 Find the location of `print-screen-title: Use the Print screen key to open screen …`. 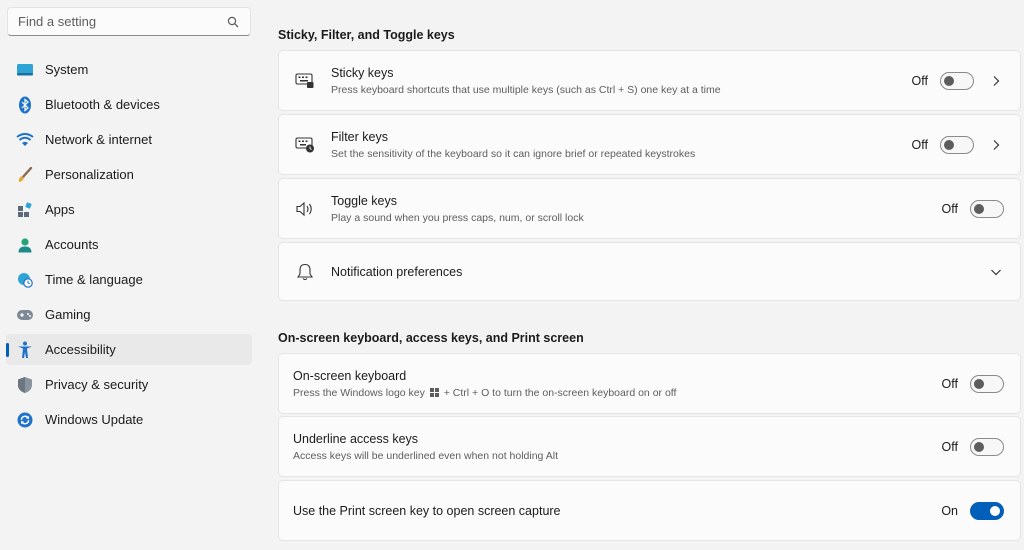

print-screen-title: Use the Print screen key to open screen … is located at coordinates (427, 510).